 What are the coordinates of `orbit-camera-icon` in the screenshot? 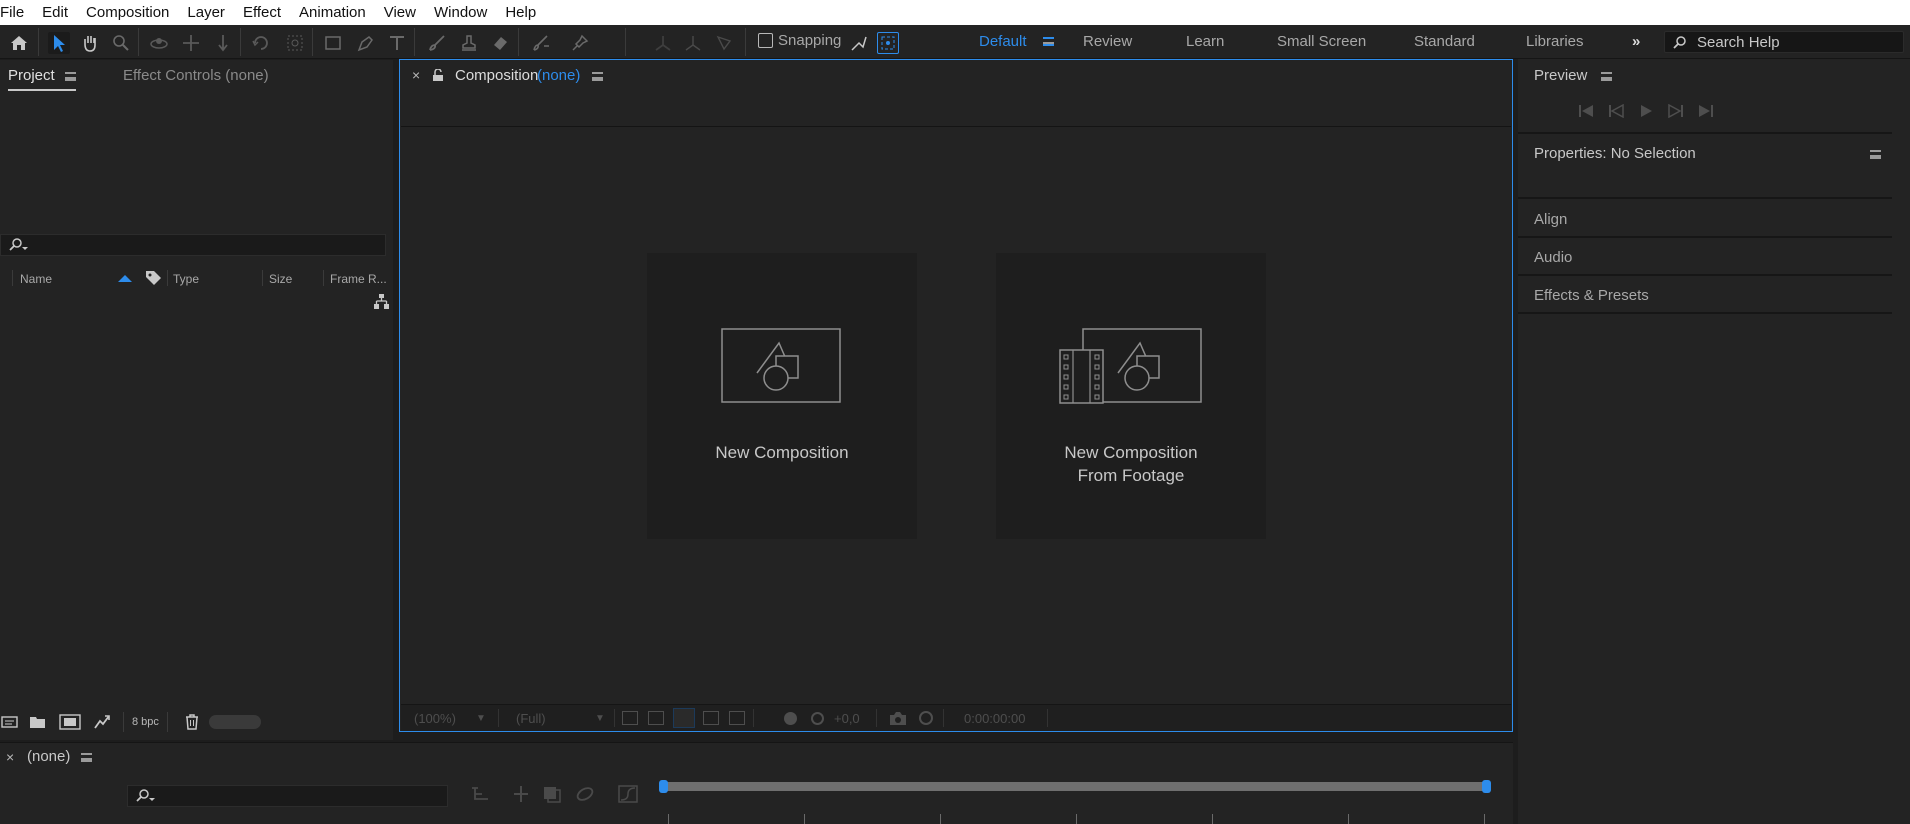 It's located at (159, 43).